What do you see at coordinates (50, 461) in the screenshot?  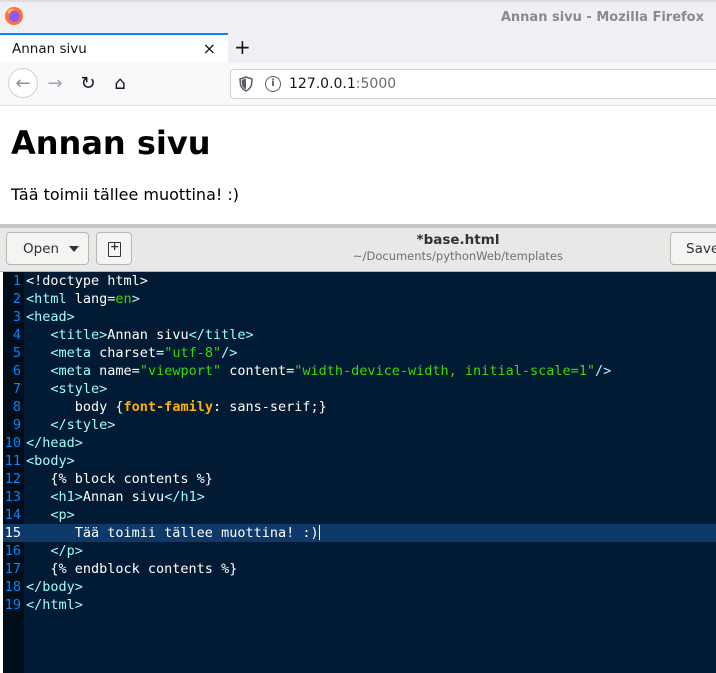 I see `code-token: <body>` at bounding box center [50, 461].